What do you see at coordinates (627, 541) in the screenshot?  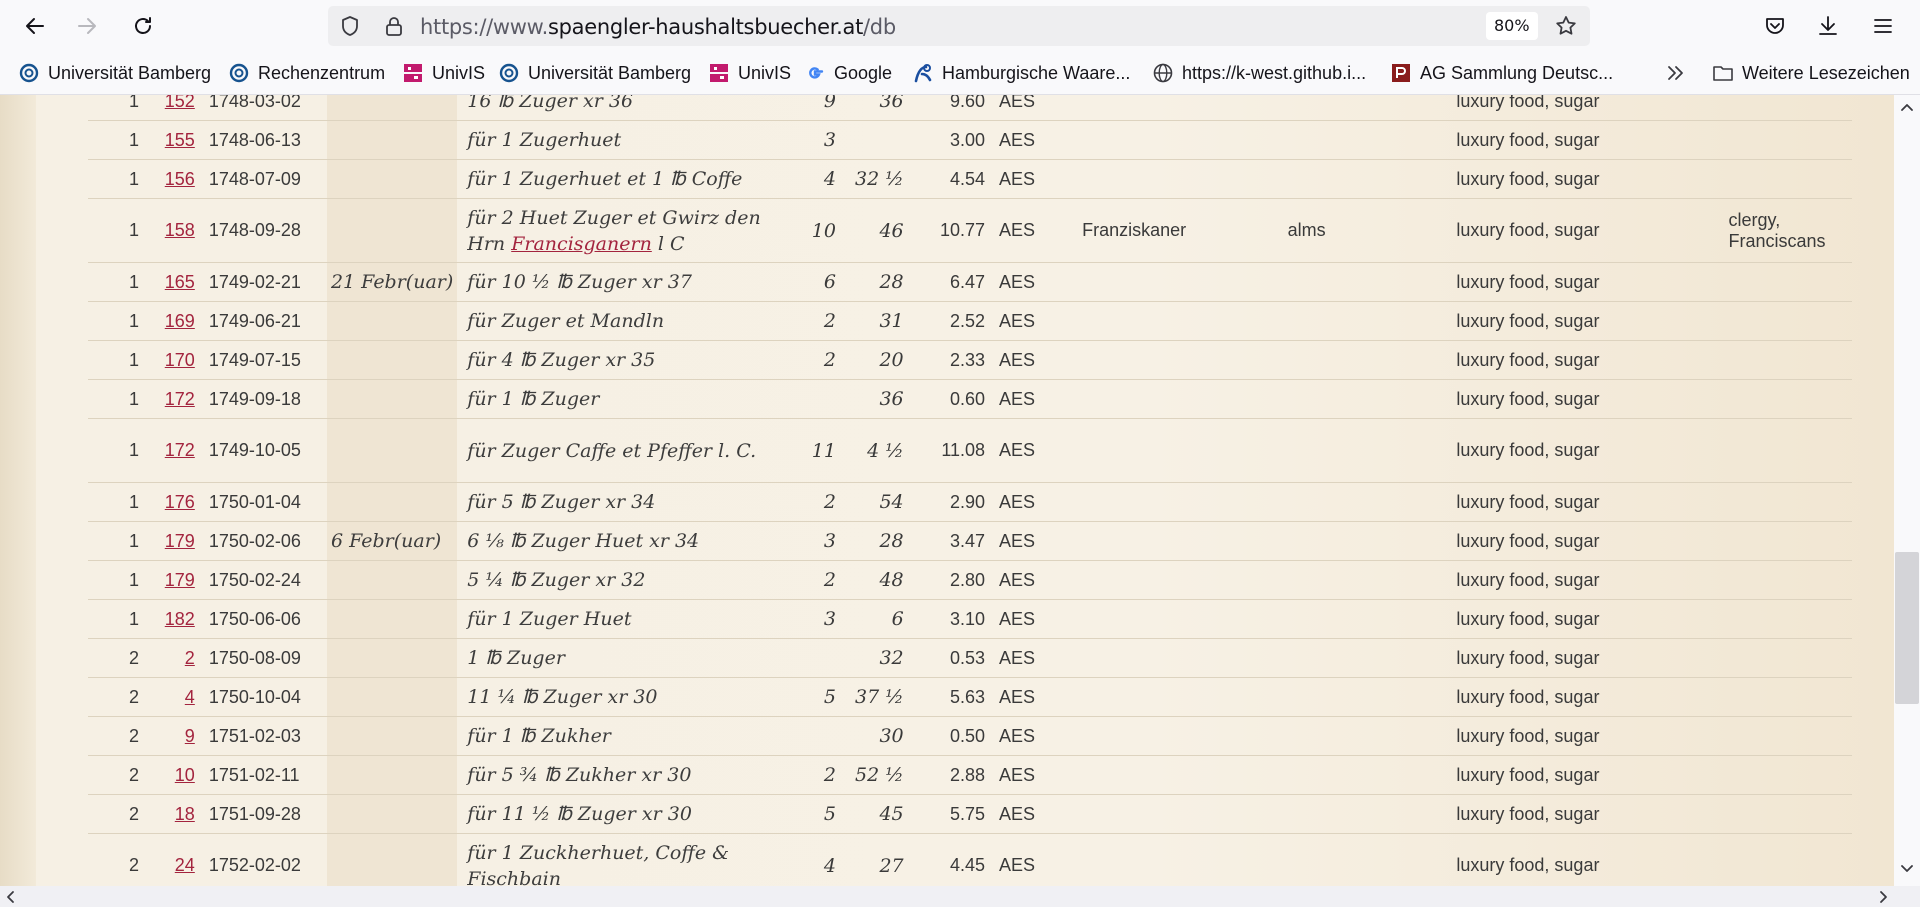 I see `description-cell: 6 ⅛ ℔ Zuger Huet xr 34` at bounding box center [627, 541].